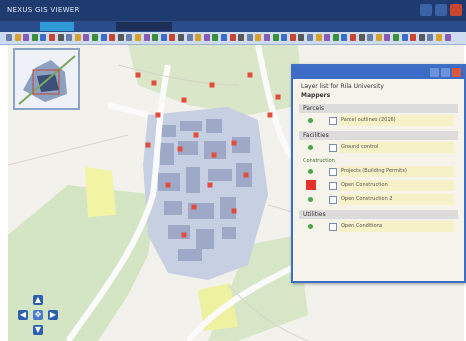 The height and width of the screenshot is (341, 466). Describe the element at coordinates (316, 95) in the screenshot. I see `layer-list-subheading: Mappers` at that location.